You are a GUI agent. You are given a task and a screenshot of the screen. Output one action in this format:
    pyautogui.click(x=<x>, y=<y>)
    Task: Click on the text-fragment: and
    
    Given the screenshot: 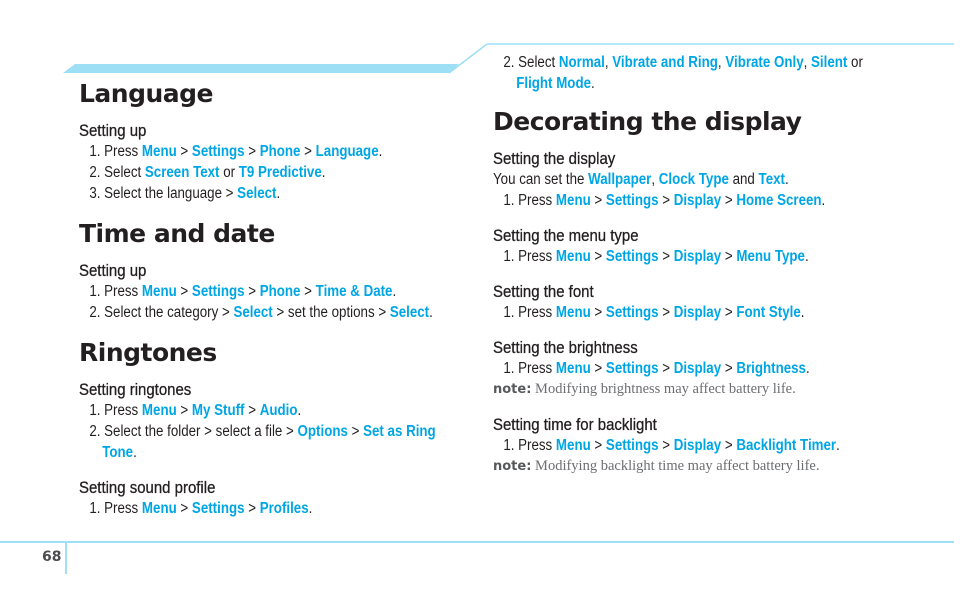 What is the action you would take?
    pyautogui.click(x=743, y=179)
    